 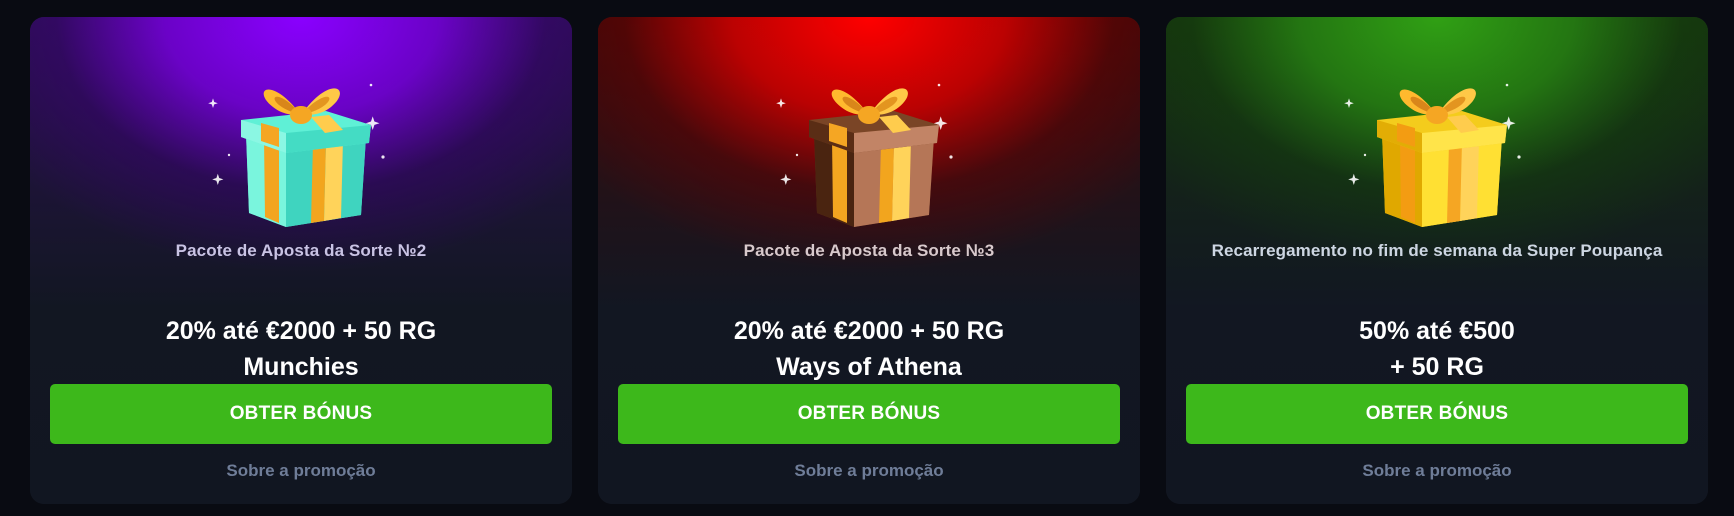 I want to click on offer-line-2: + 50 RG, so click(x=1437, y=367).